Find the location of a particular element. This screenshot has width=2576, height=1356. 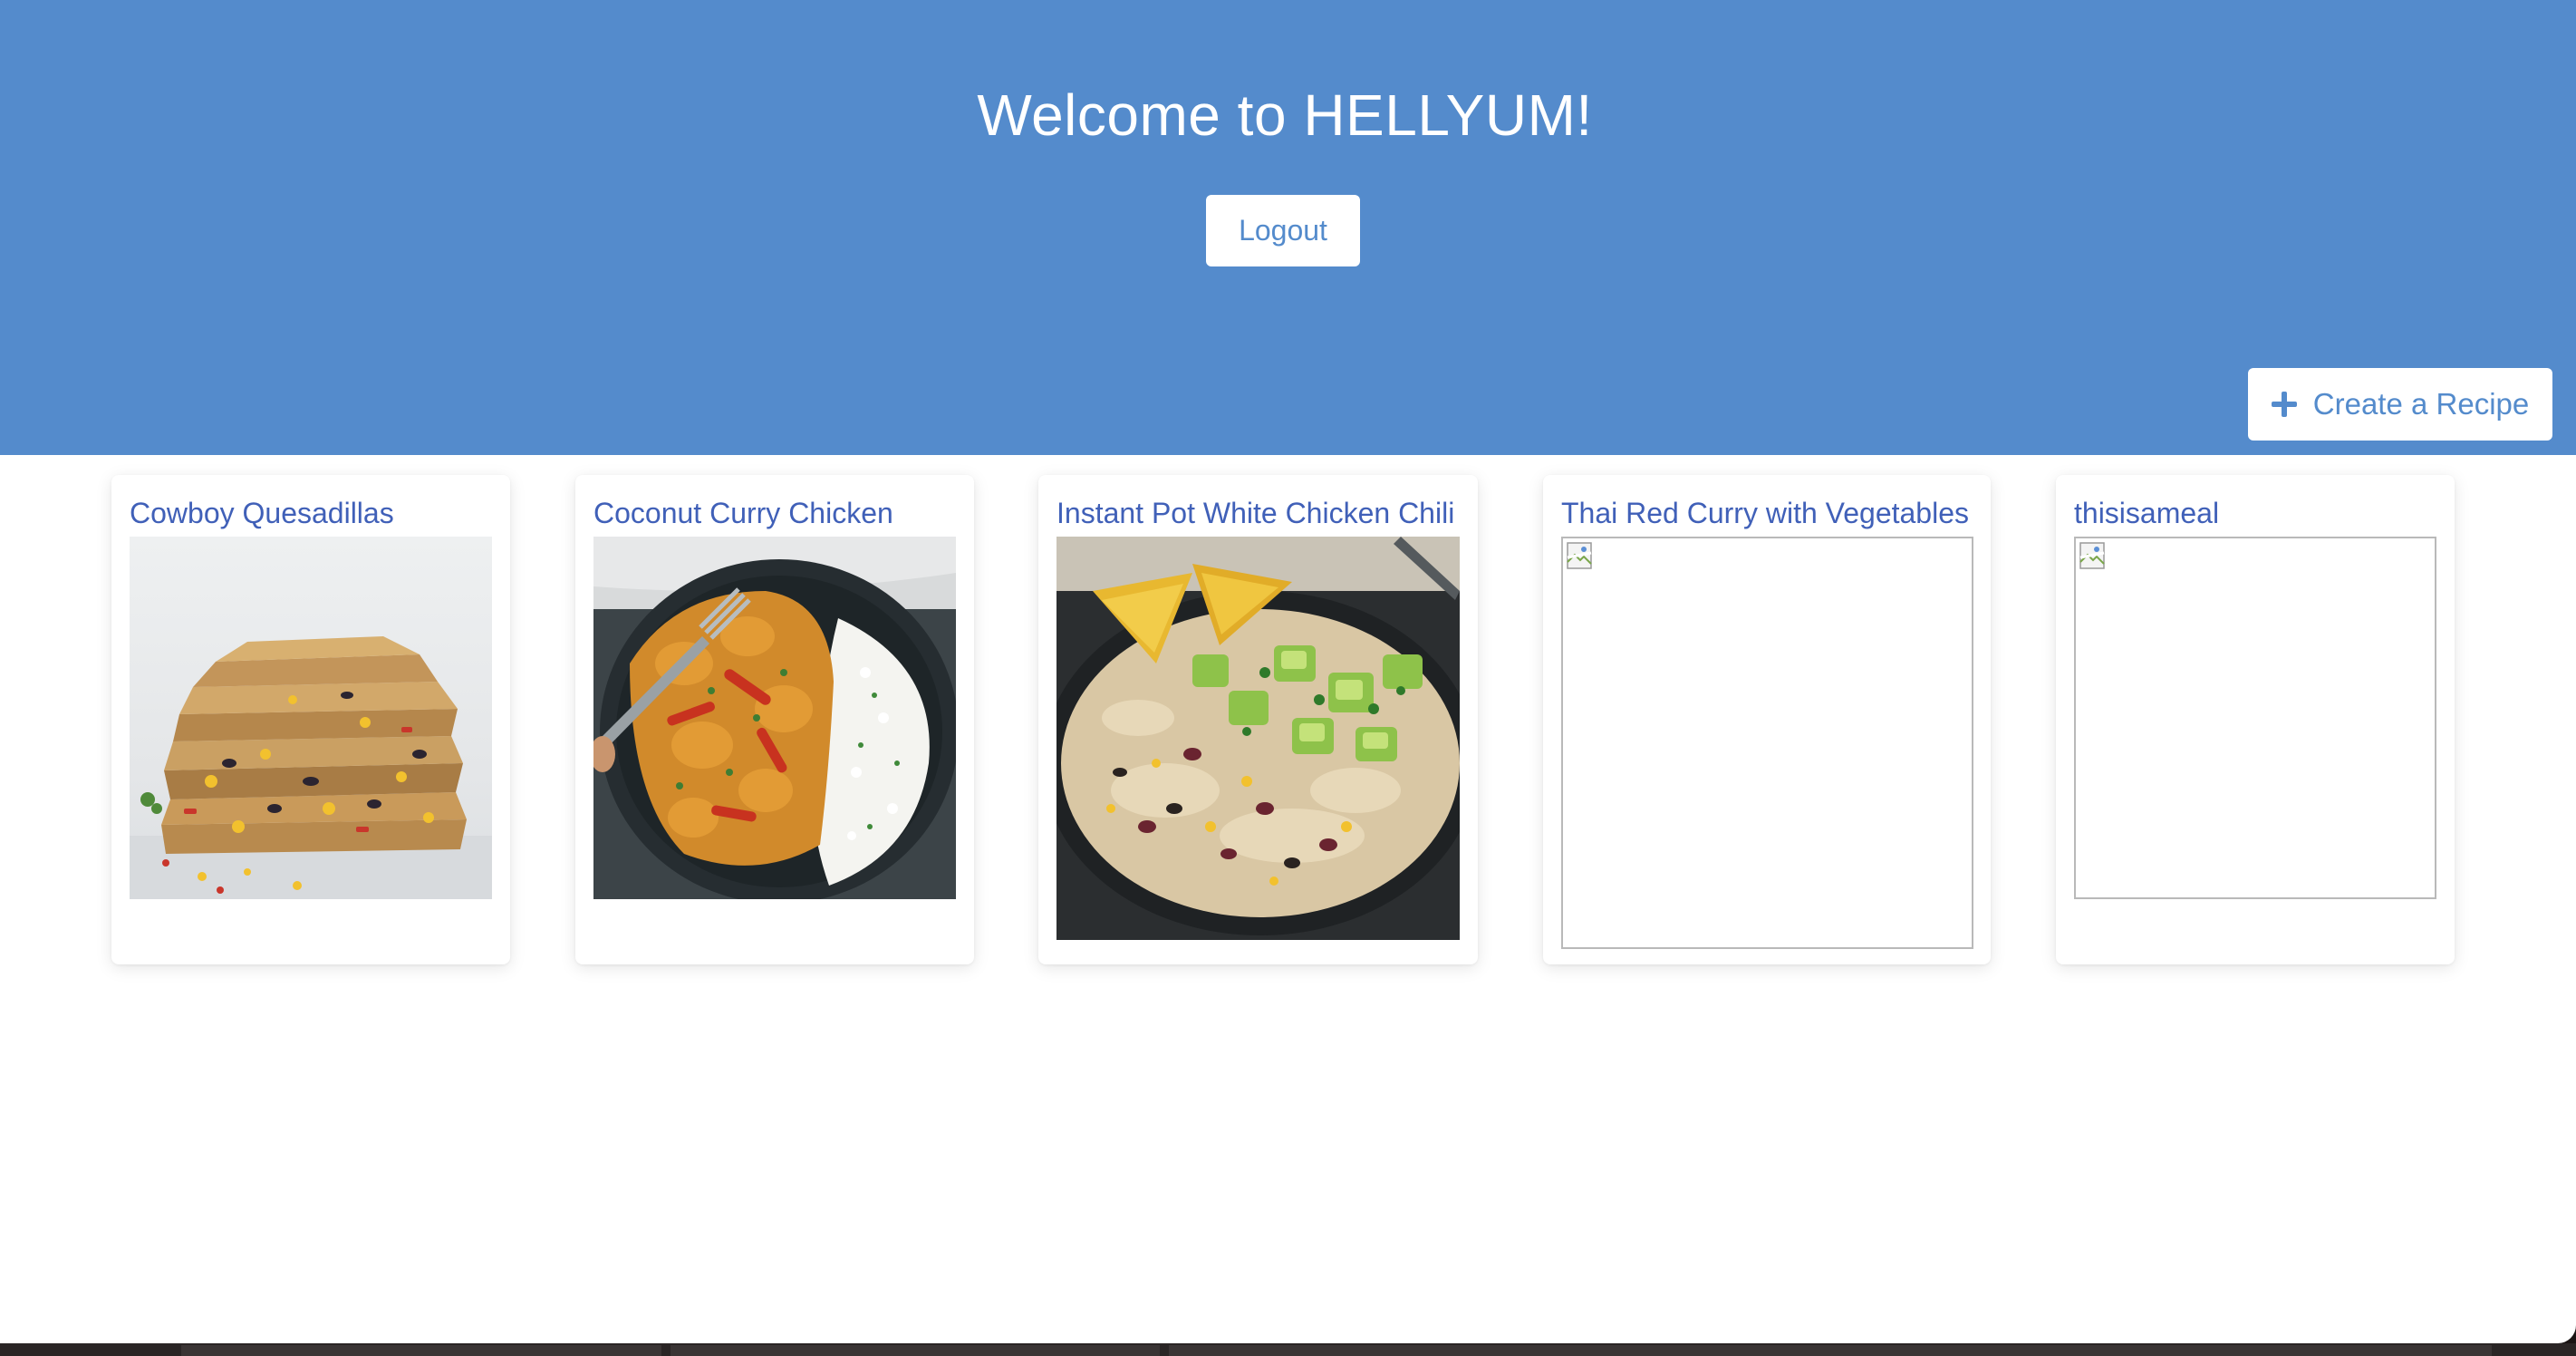

create-recipe-button: Create a Recipe is located at coordinates (2400, 404).